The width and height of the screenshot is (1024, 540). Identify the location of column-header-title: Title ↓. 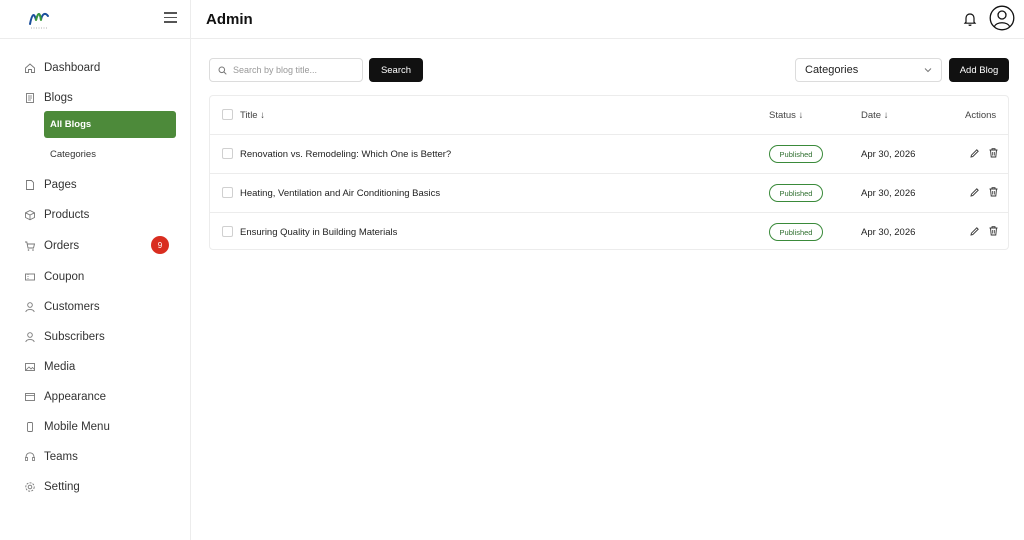
(252, 115).